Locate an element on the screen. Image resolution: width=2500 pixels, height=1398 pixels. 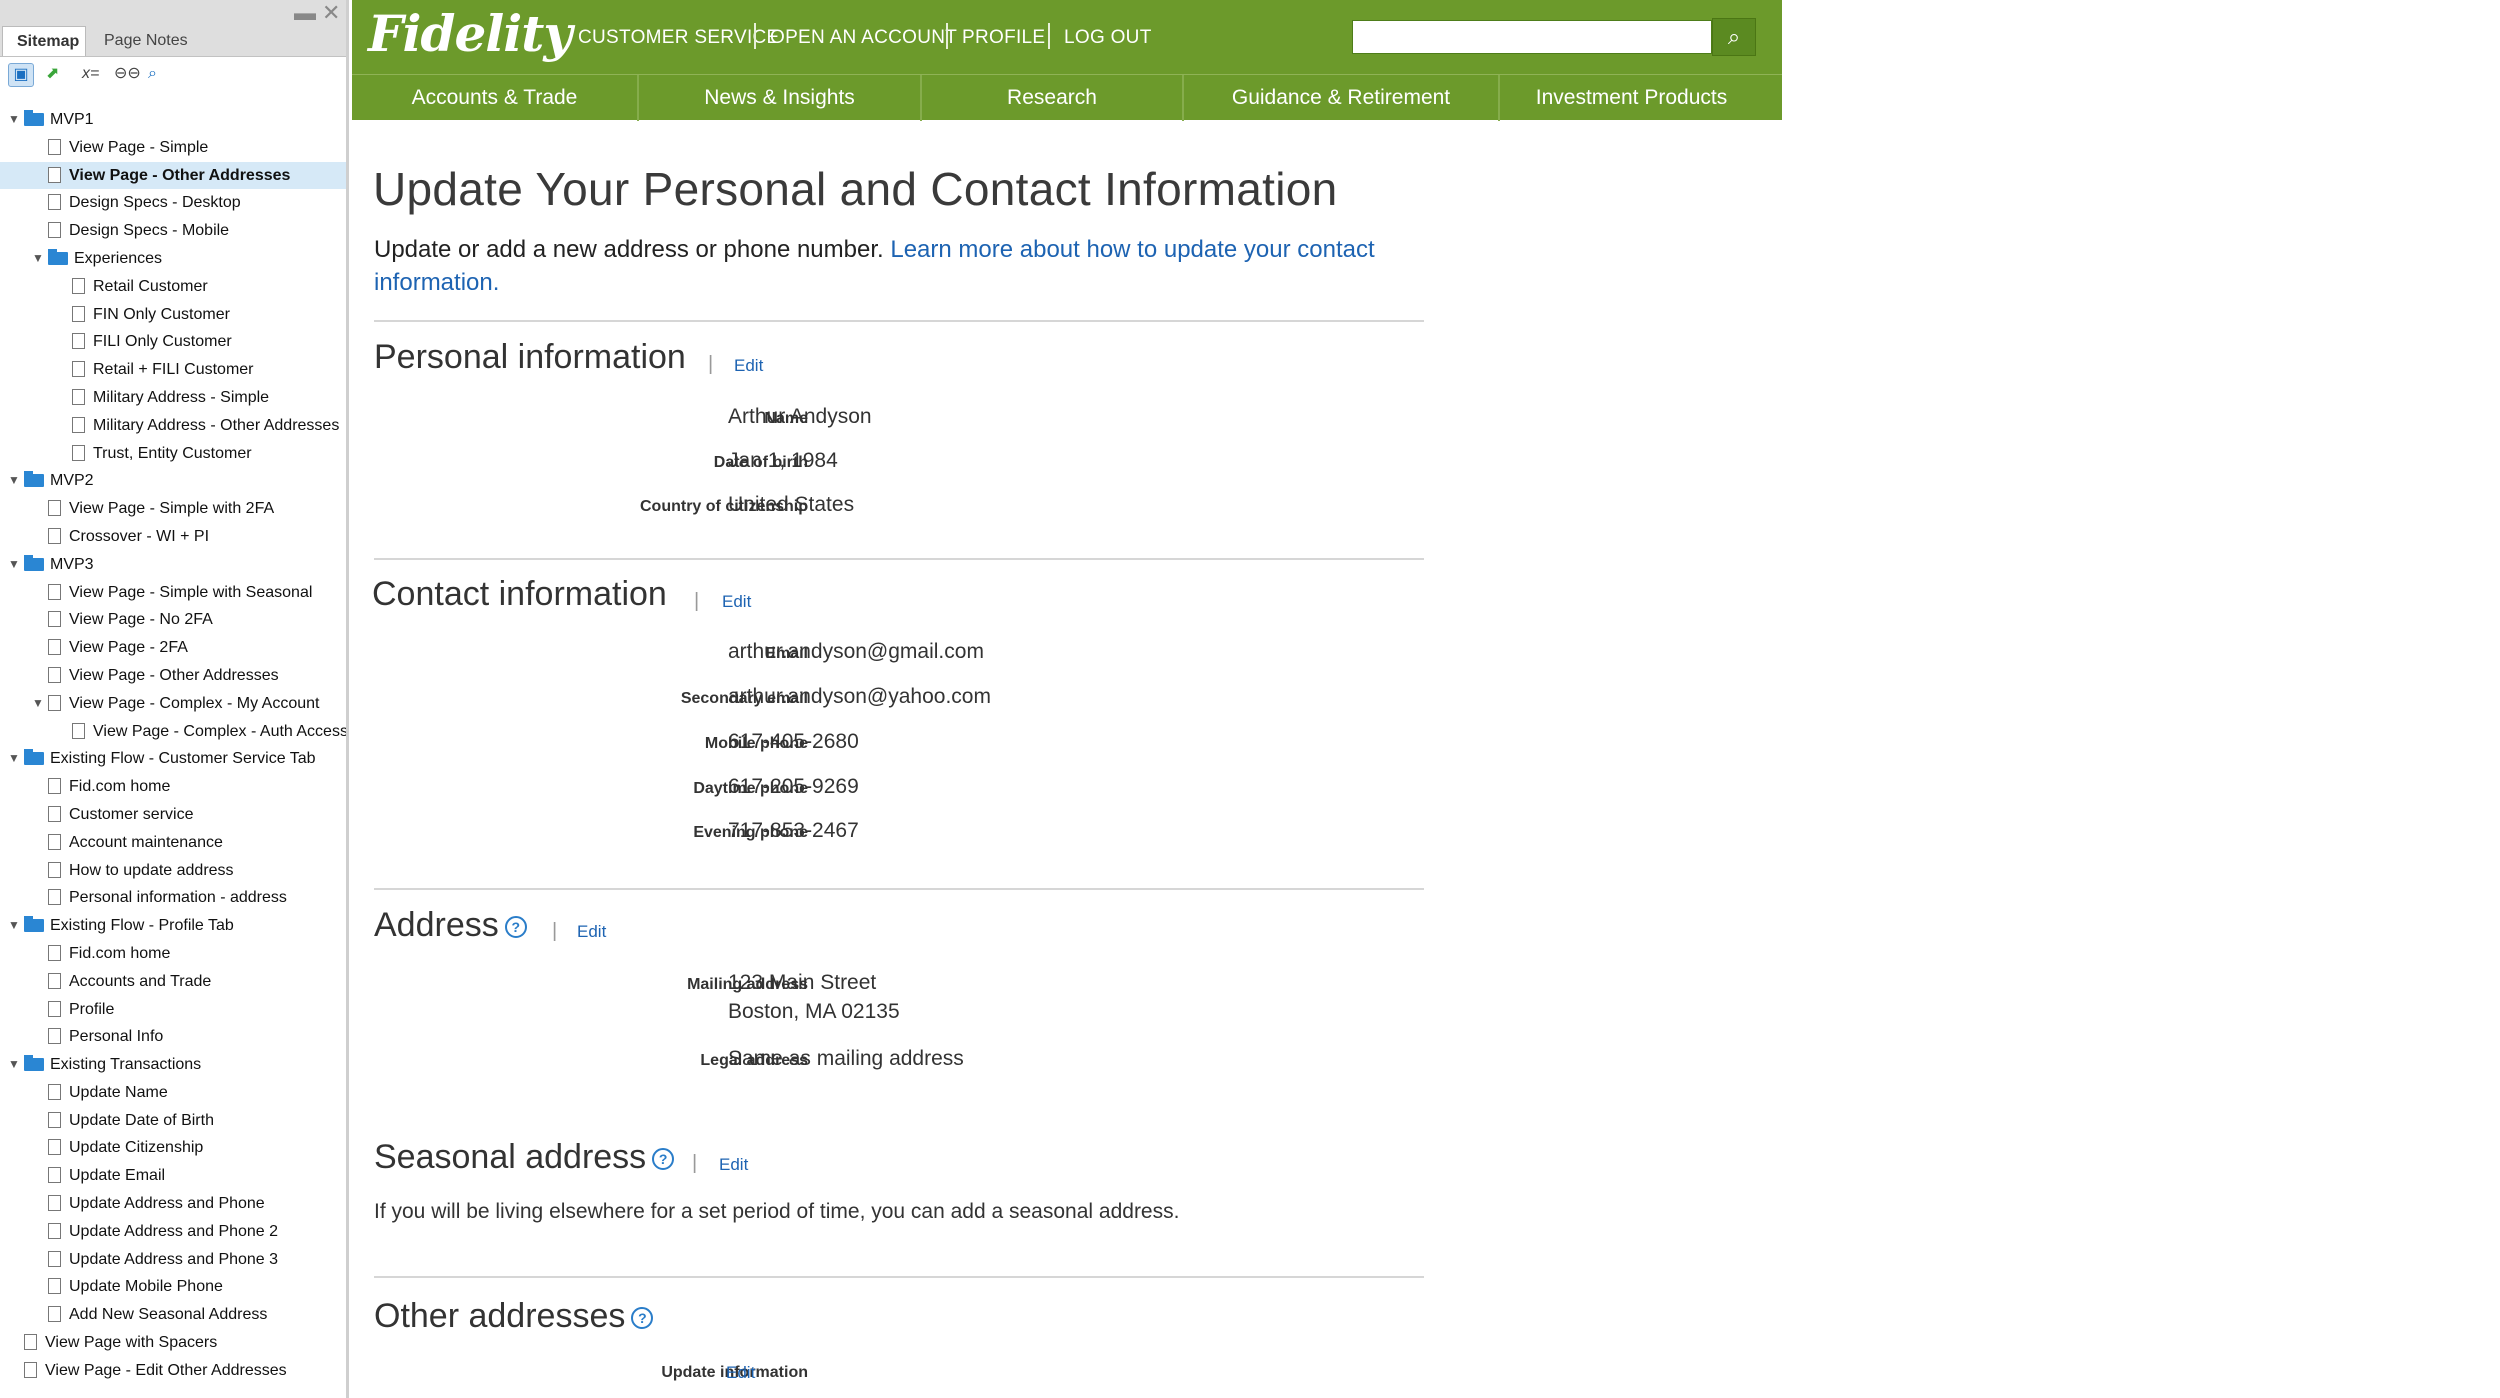
sitemap-page: FIN Only Customer is located at coordinates (173, 315).